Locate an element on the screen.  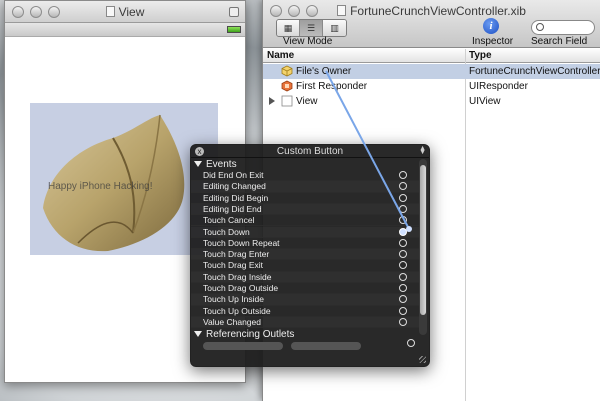
hud-scroll-arrows-icon: ▲ ▼ is located at coordinates (422, 150).